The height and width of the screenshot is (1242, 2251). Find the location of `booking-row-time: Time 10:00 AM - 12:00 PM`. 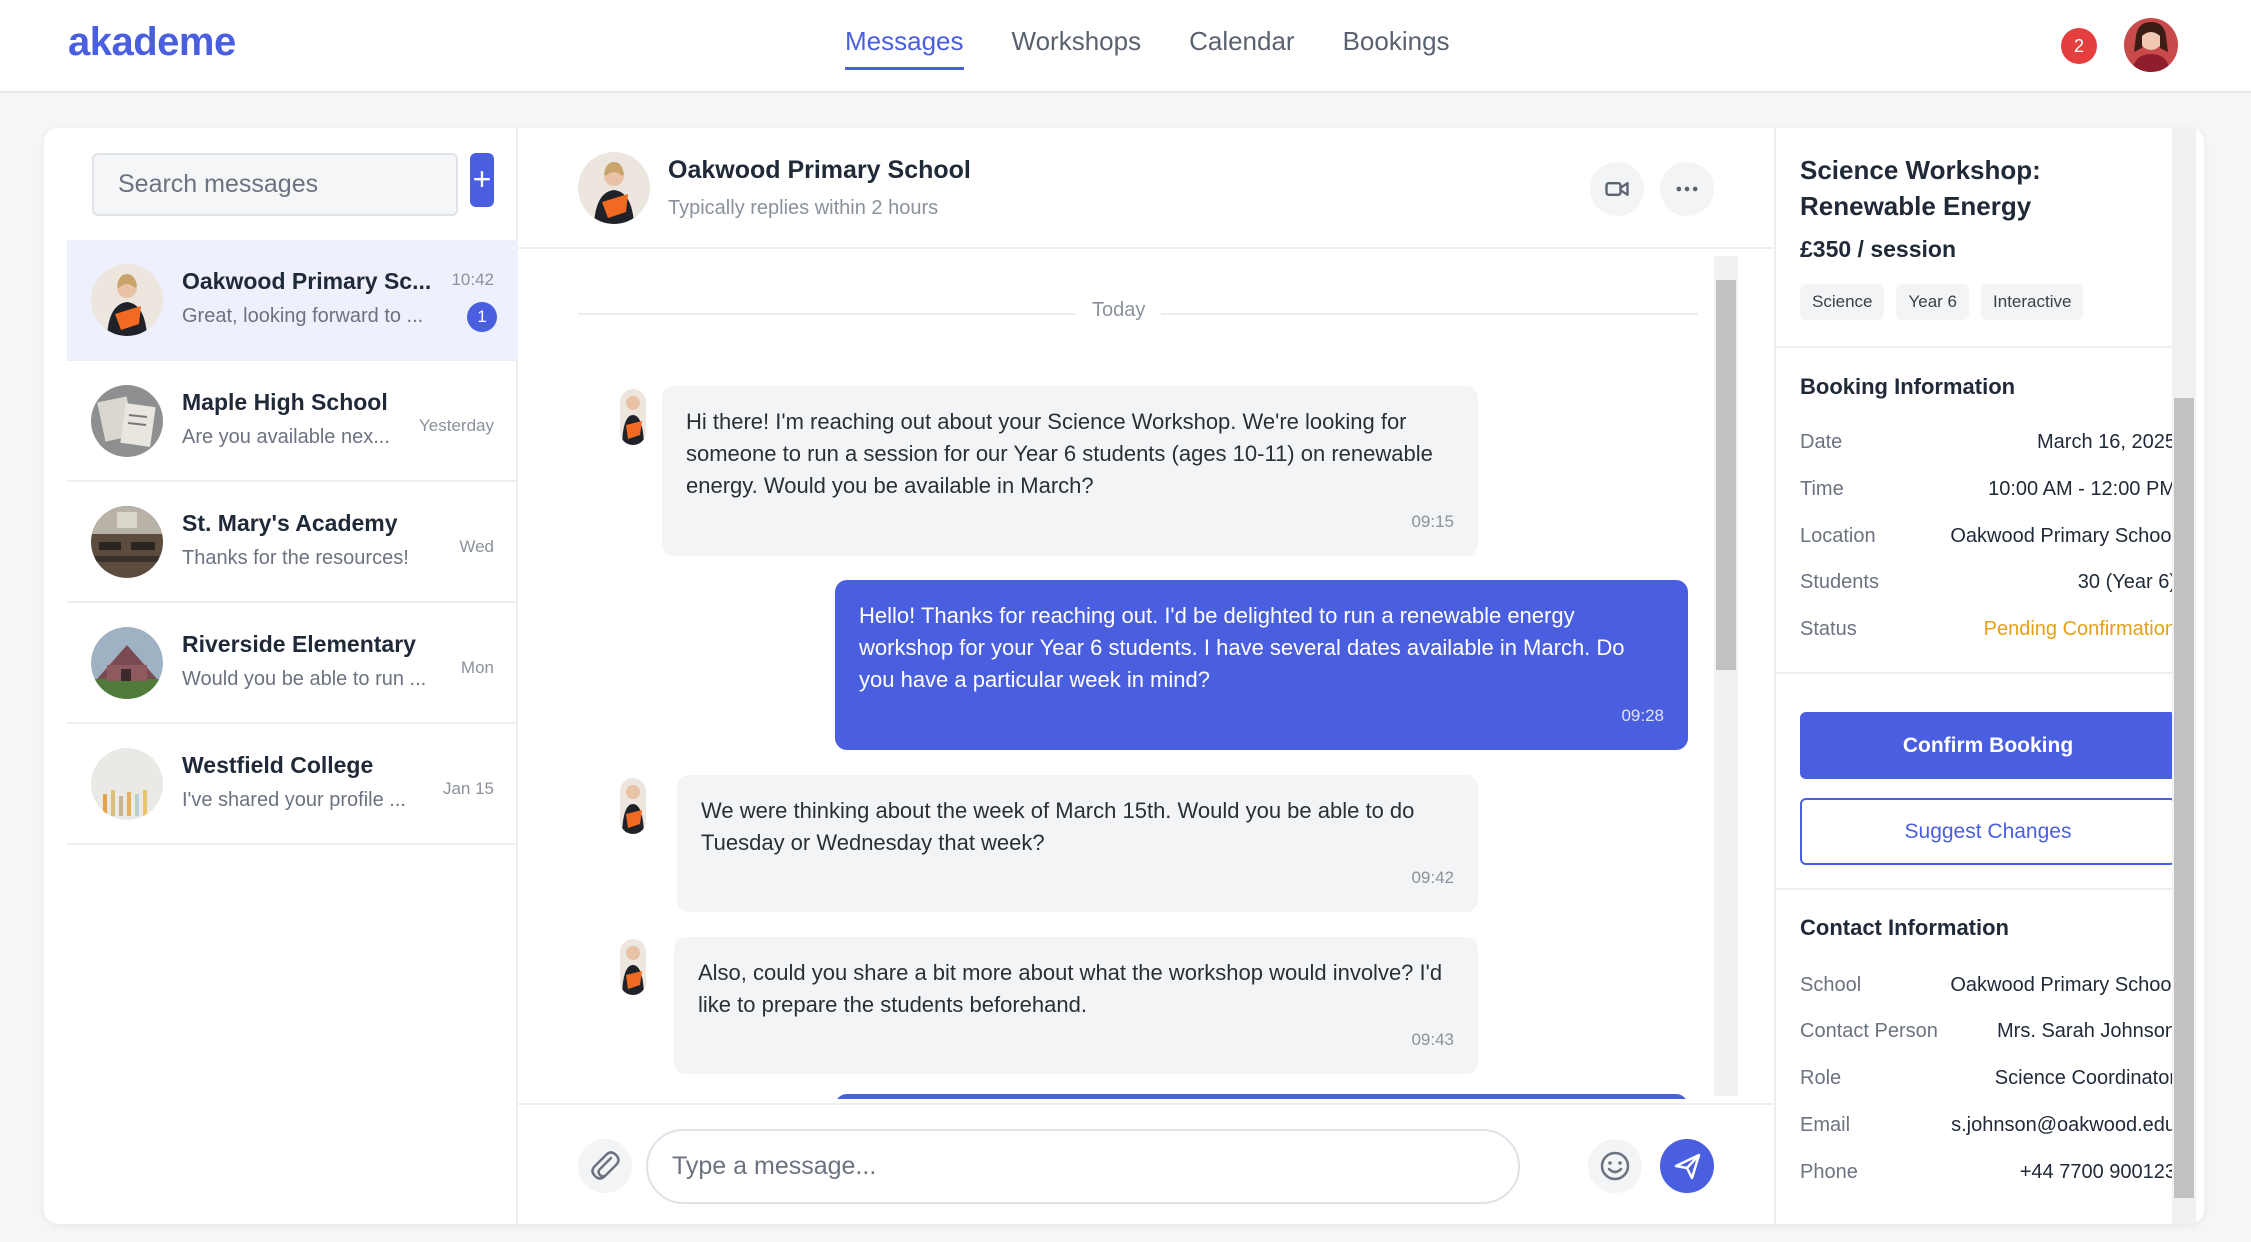

booking-row-time: Time 10:00 AM - 12:00 PM is located at coordinates (1988, 489).